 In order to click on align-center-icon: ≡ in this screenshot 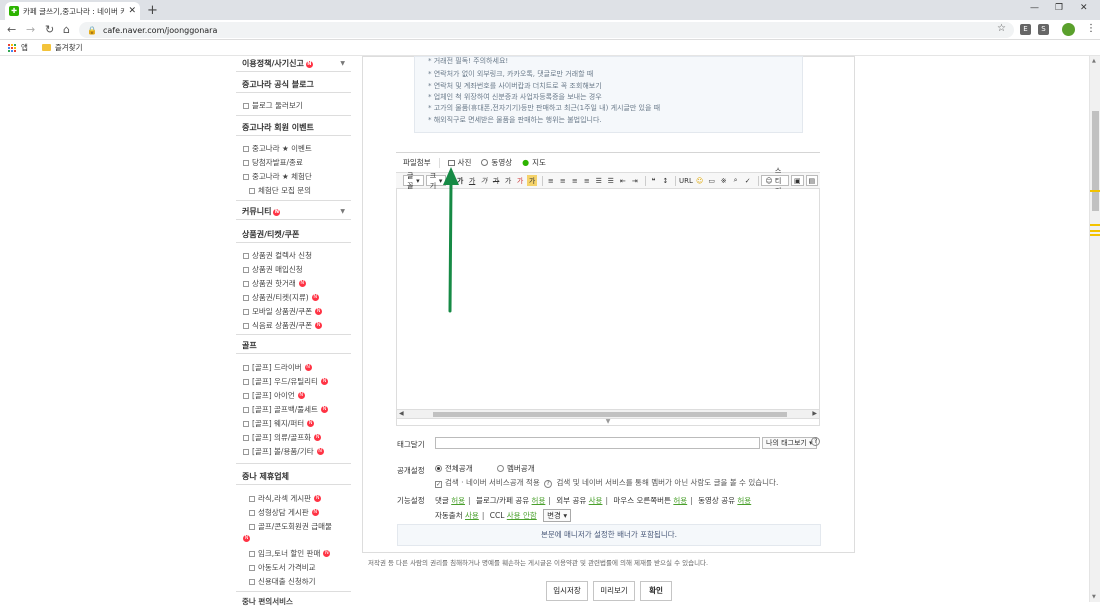, I will do `click(563, 180)`.